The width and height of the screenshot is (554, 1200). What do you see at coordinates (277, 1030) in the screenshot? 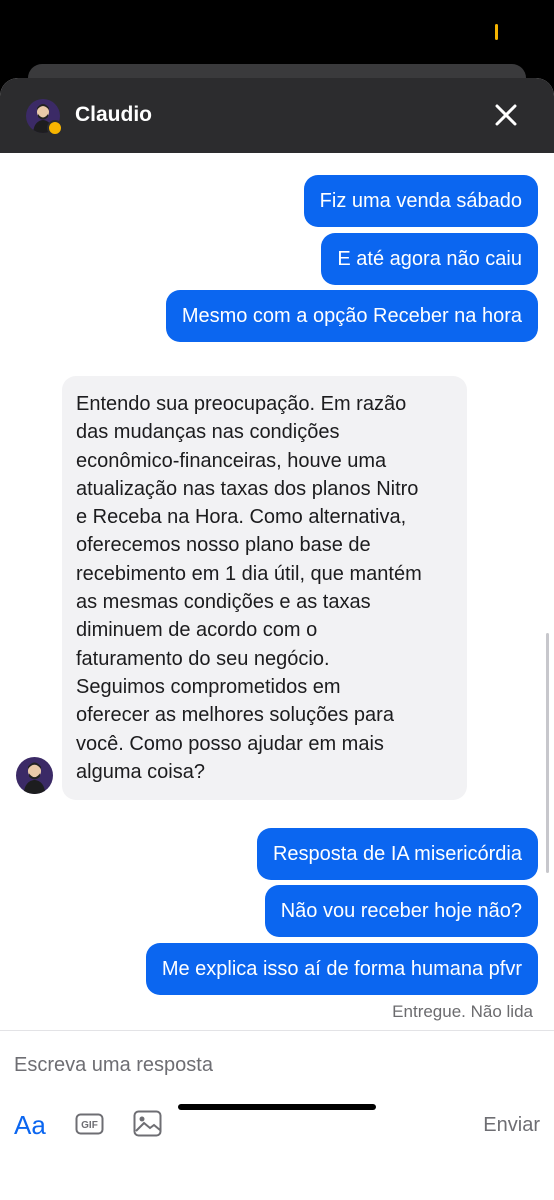
I see `divider` at bounding box center [277, 1030].